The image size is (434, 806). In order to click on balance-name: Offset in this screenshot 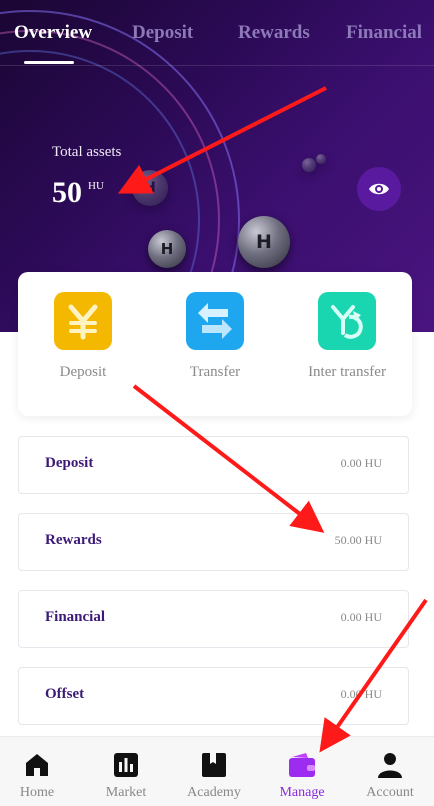, I will do `click(65, 694)`.